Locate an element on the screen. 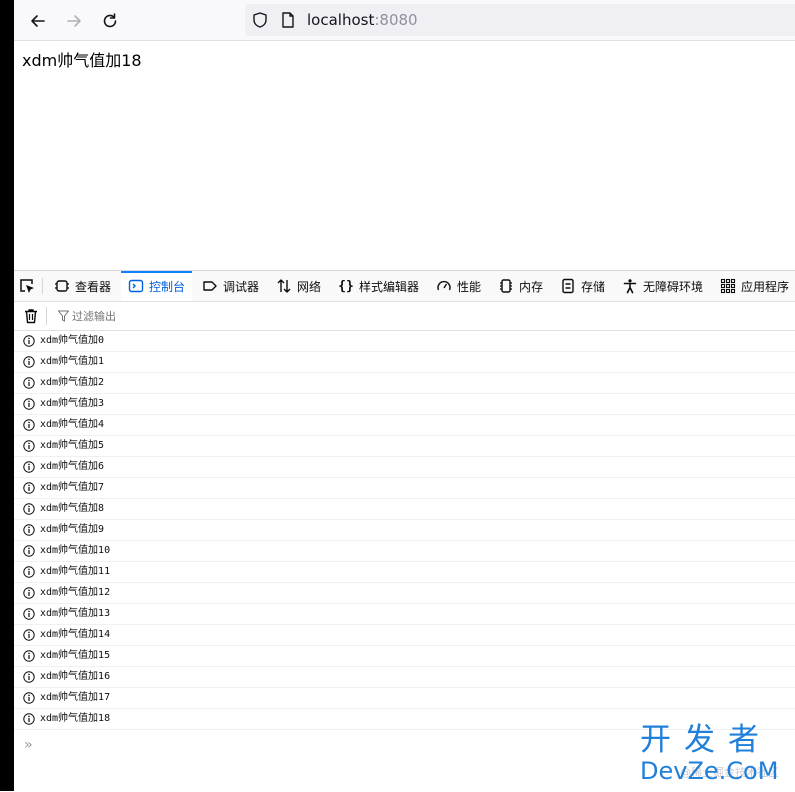  performance-icon is located at coordinates (444, 286).